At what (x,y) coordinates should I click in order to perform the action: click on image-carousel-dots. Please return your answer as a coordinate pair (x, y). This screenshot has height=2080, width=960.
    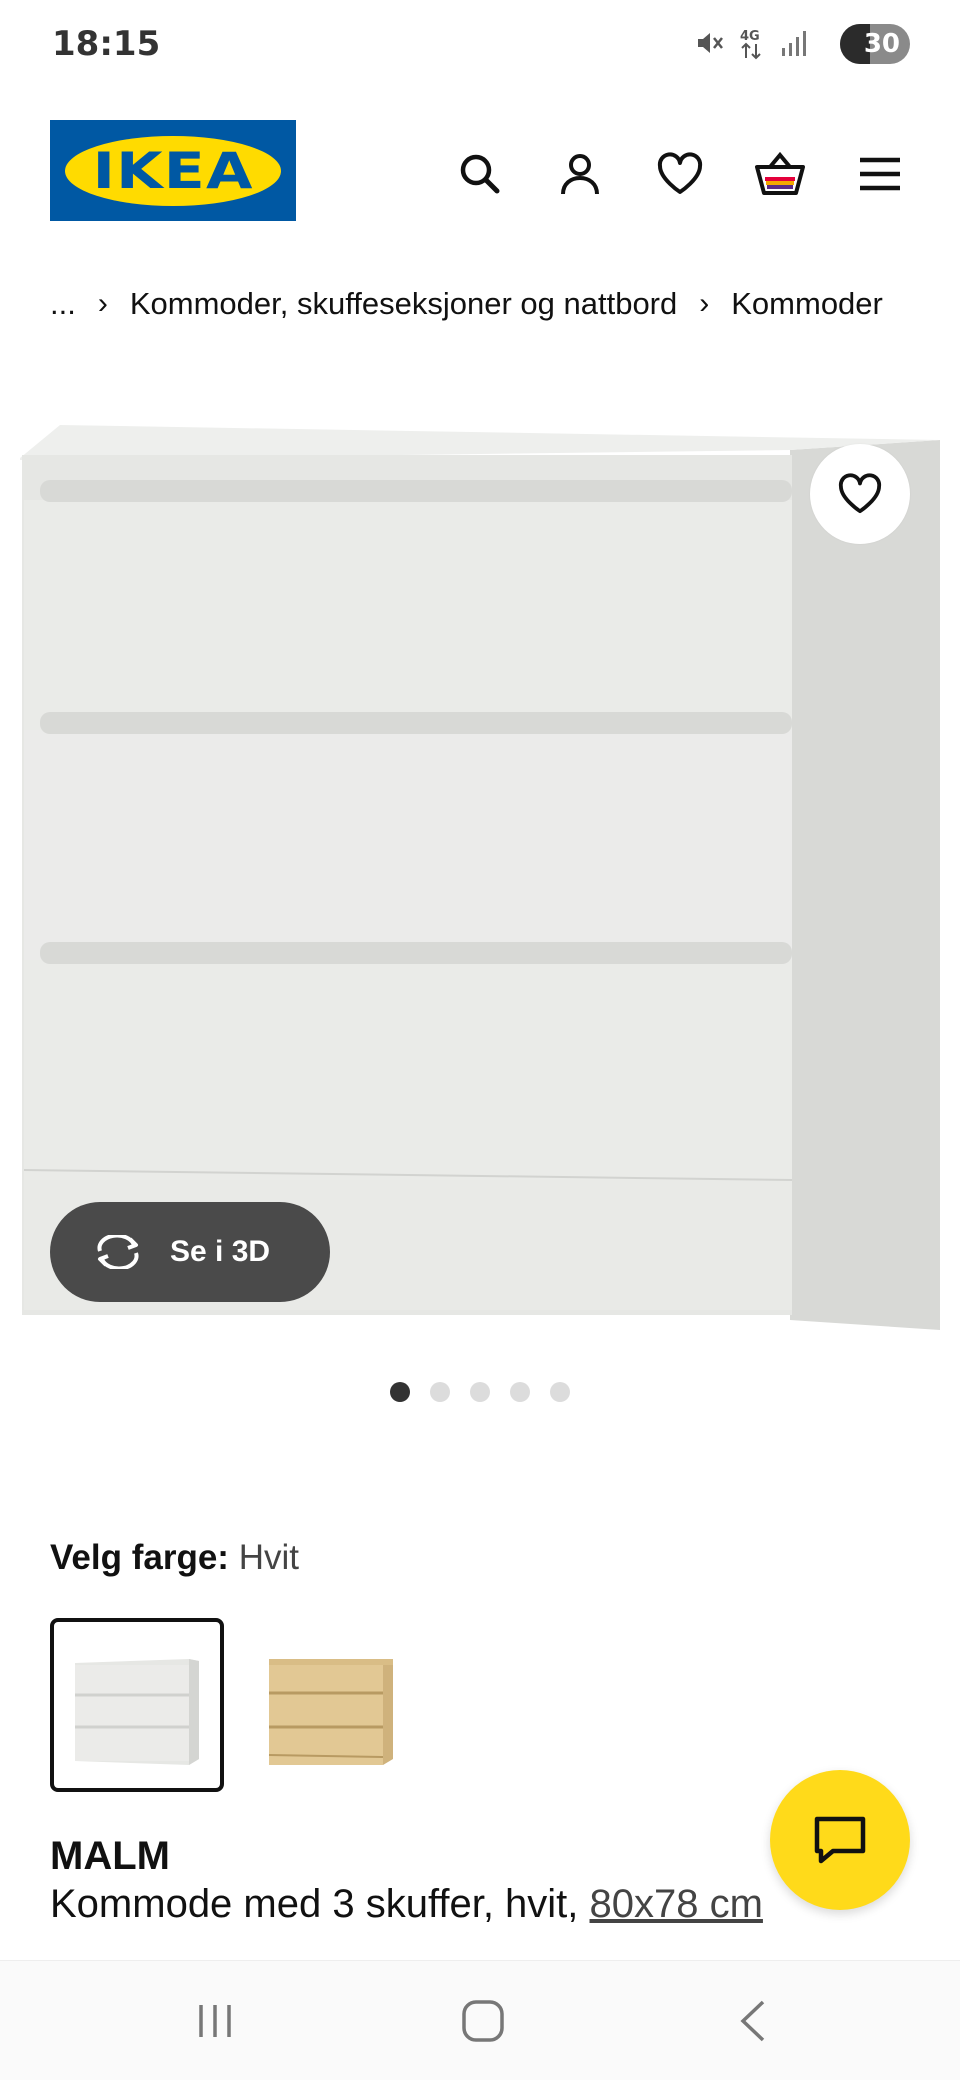
    Looking at the image, I should click on (480, 1392).